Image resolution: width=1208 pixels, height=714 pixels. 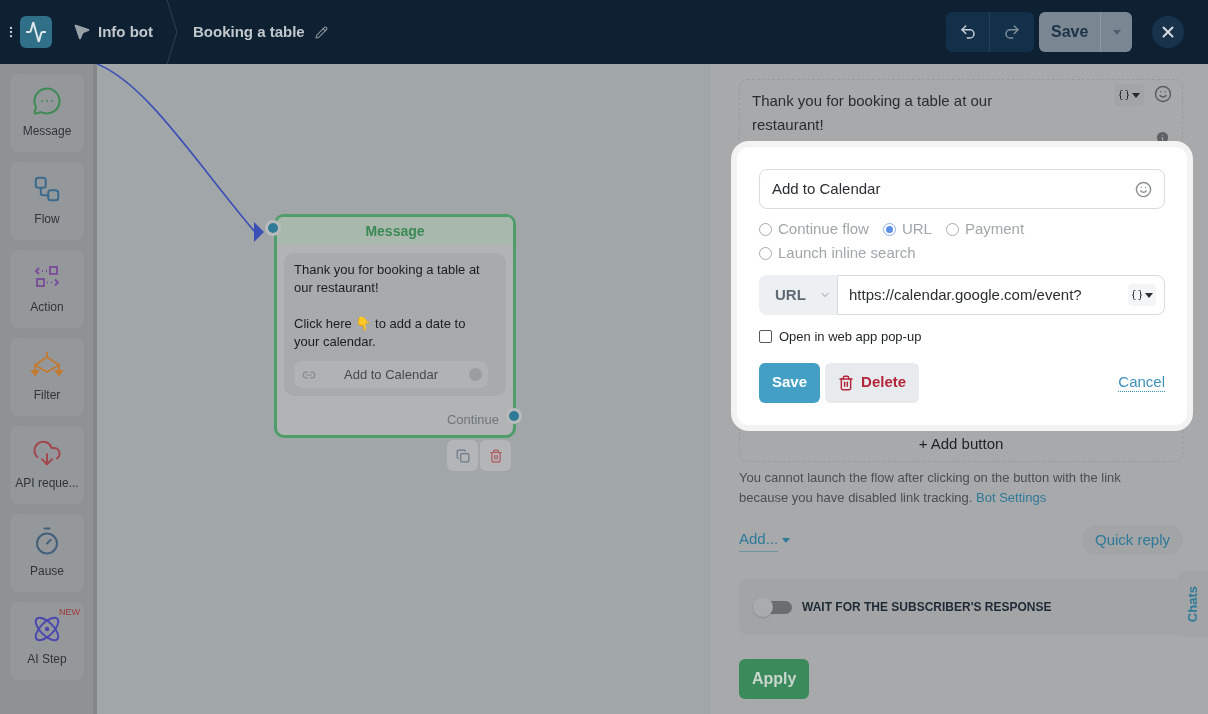 I want to click on delete-button: Delete, so click(x=872, y=382).